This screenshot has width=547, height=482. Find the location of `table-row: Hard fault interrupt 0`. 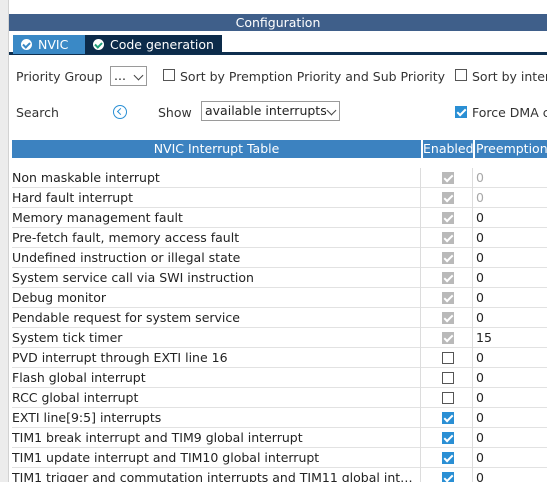

table-row: Hard fault interrupt 0 is located at coordinates (279, 198).